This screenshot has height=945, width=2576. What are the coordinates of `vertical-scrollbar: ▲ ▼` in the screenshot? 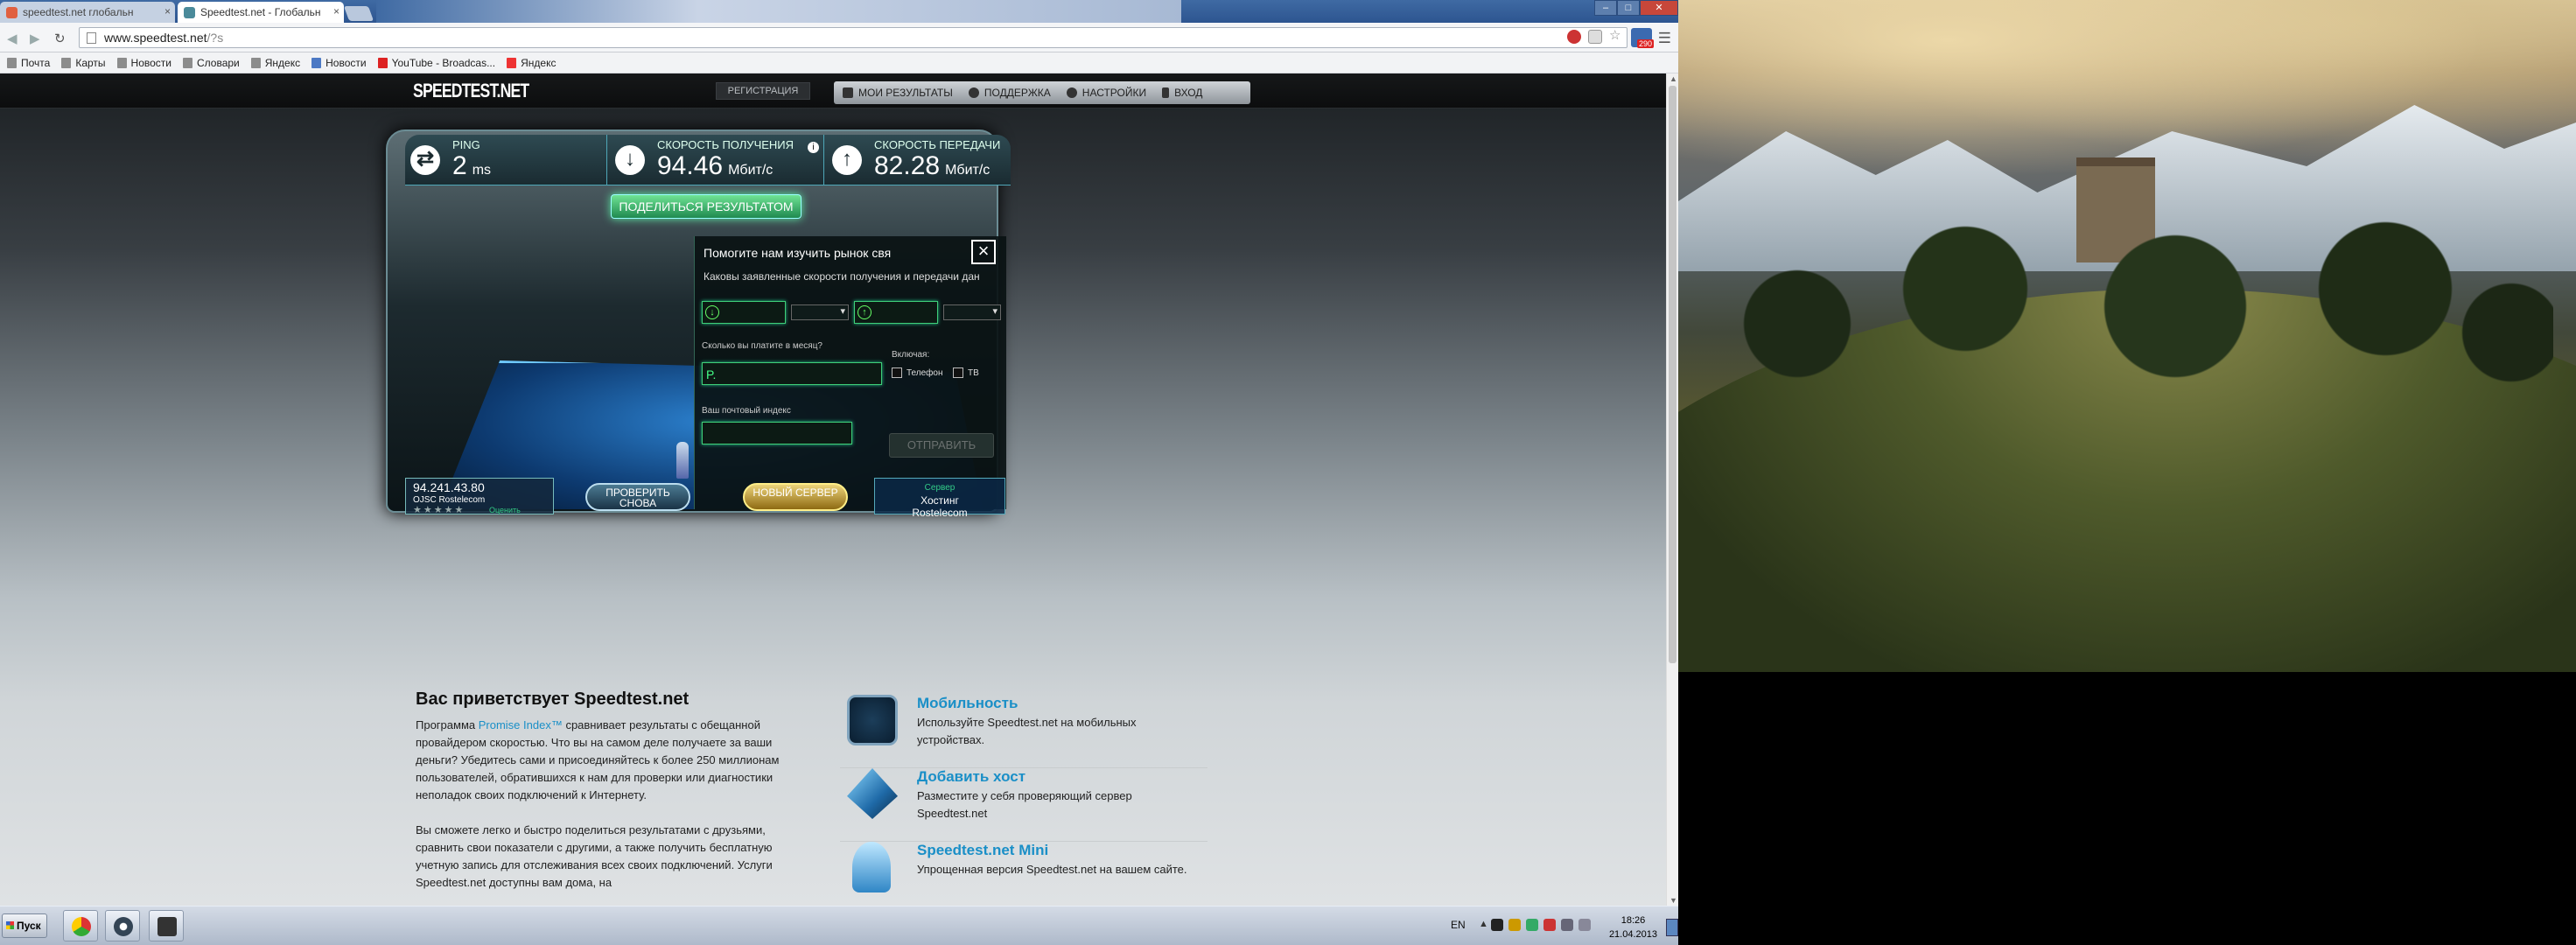 It's located at (1672, 490).